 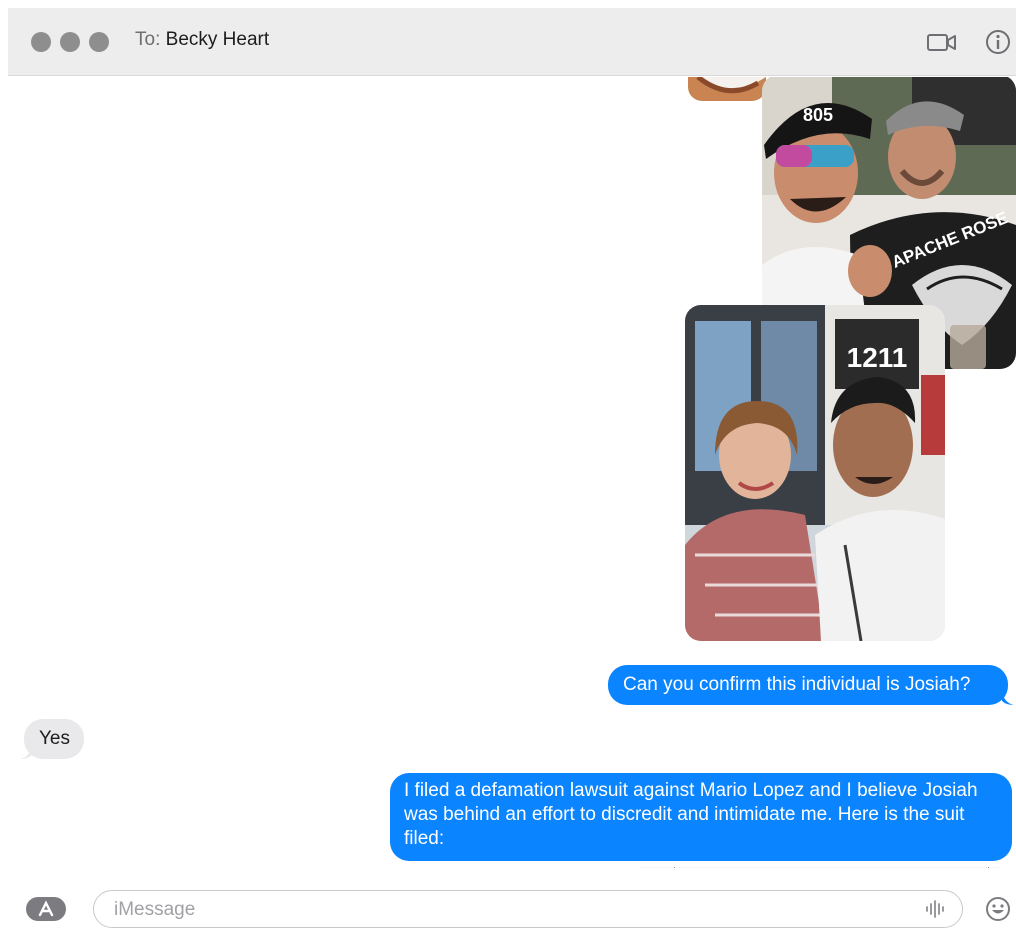 I want to click on message-text: Yes, so click(x=54, y=738).